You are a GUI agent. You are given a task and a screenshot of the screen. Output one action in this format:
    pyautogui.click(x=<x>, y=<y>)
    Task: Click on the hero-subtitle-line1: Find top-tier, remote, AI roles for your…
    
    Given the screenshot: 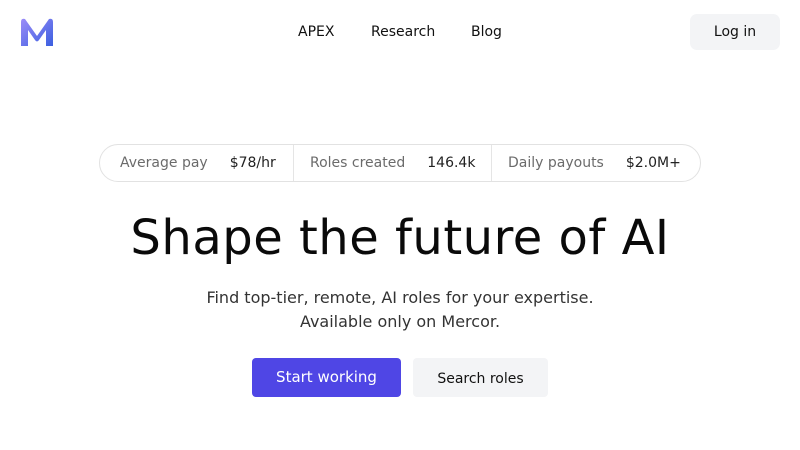 What is the action you would take?
    pyautogui.click(x=400, y=297)
    